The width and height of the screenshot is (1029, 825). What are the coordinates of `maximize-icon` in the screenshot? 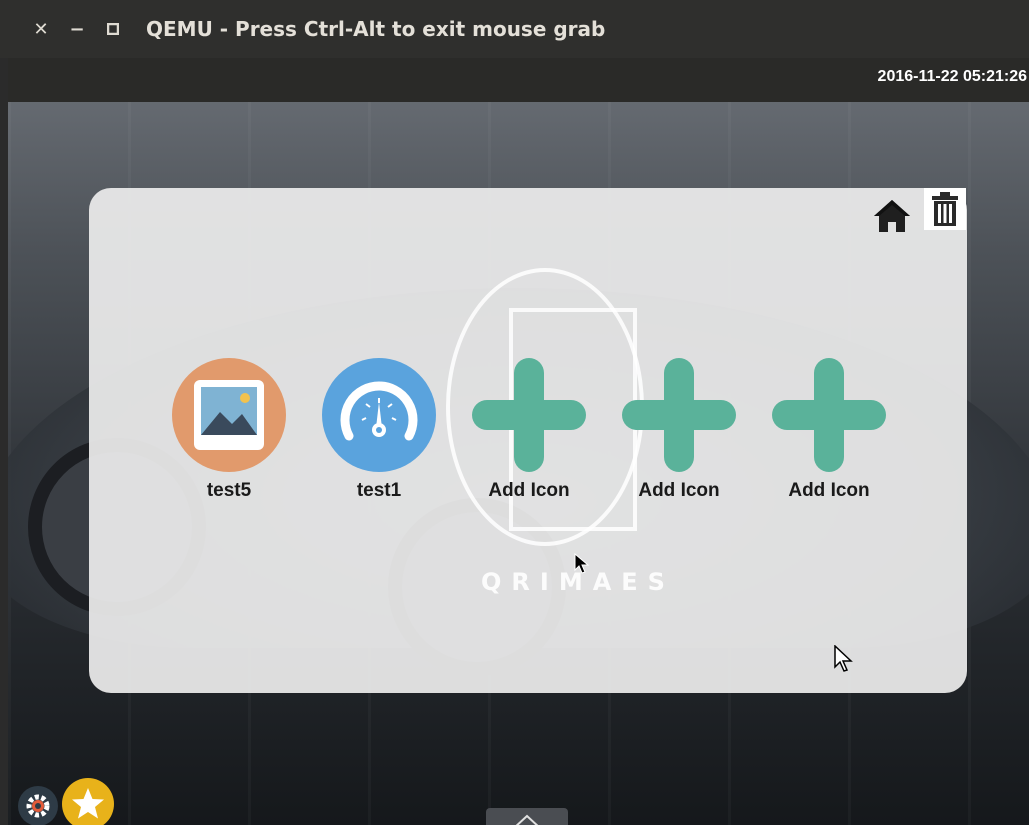 It's located at (113, 29).